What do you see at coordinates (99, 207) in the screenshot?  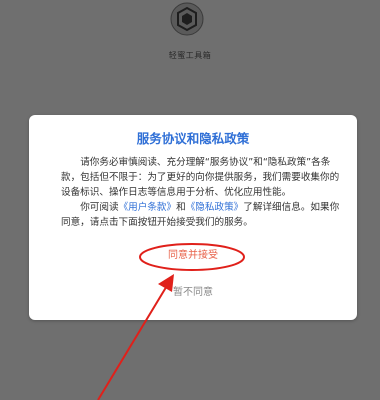 I see `paragraph-2-prefix: 你可阅读` at bounding box center [99, 207].